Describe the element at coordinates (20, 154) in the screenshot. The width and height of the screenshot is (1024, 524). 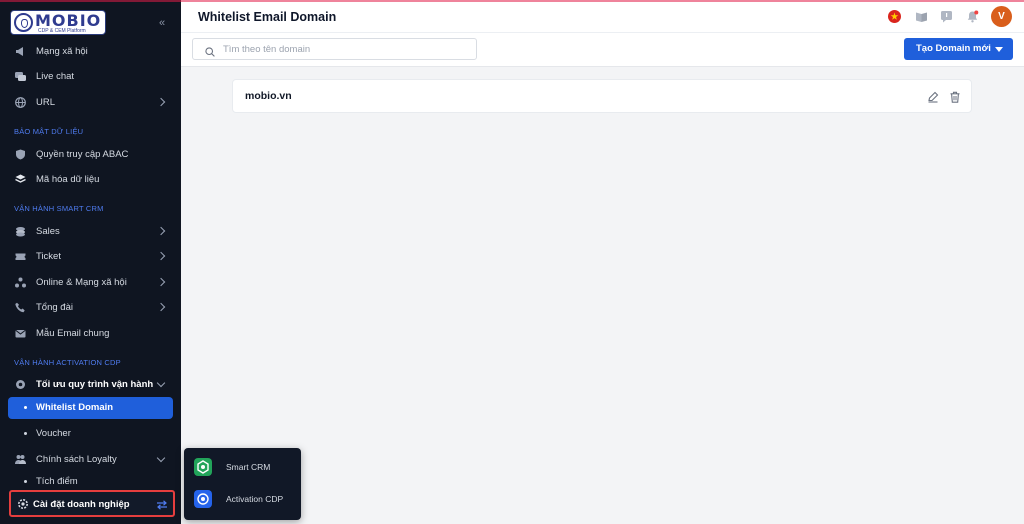
I see `shield-icon` at that location.